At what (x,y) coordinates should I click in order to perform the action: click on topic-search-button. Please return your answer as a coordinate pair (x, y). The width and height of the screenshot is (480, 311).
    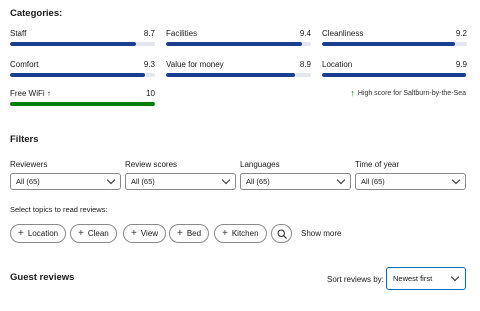
    Looking at the image, I should click on (281, 233).